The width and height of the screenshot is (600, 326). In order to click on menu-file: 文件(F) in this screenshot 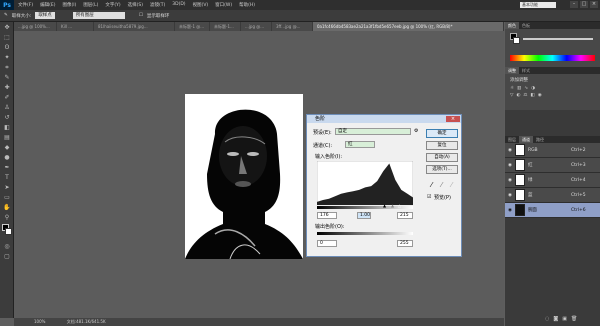, I will do `click(25, 5)`.